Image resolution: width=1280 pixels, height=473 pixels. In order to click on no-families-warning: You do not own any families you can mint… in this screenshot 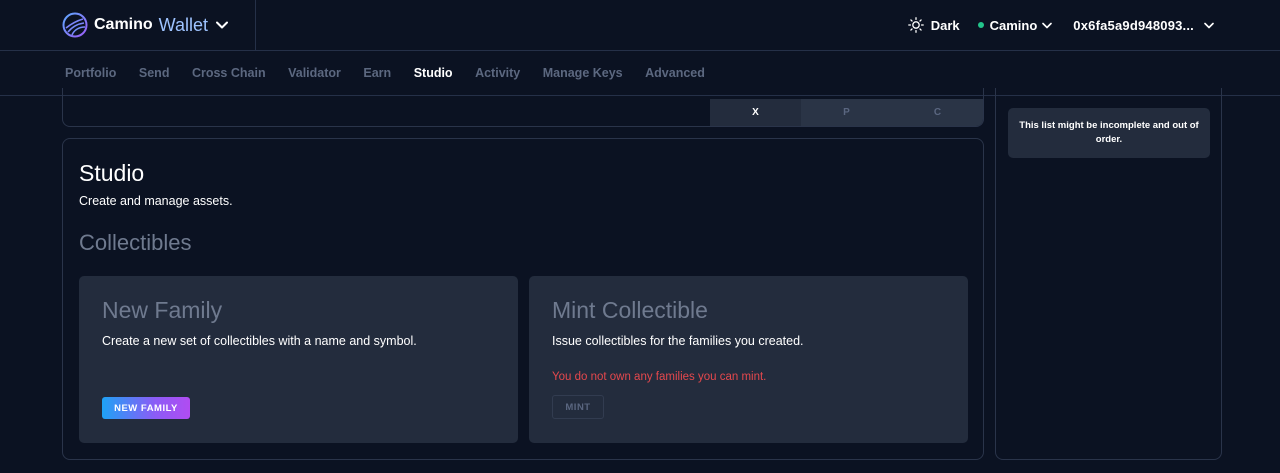, I will do `click(659, 377)`.